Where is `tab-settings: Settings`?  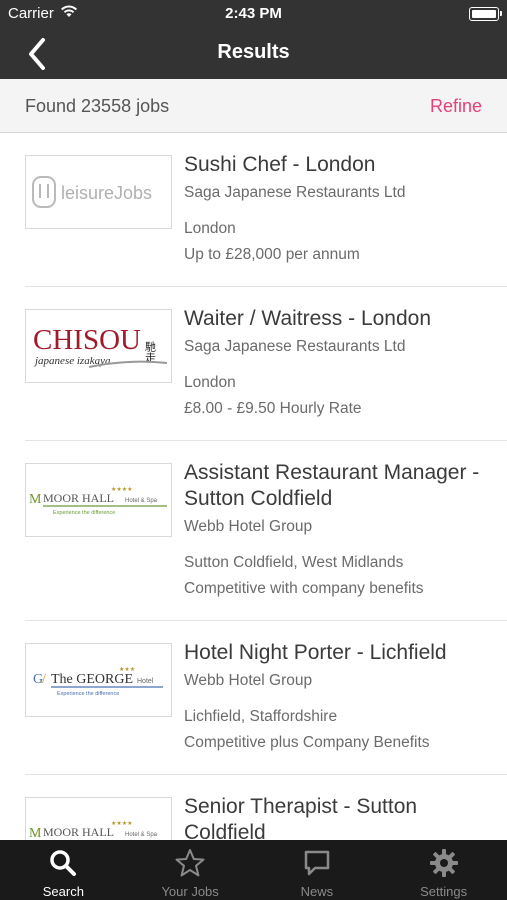 tab-settings: Settings is located at coordinates (443, 870).